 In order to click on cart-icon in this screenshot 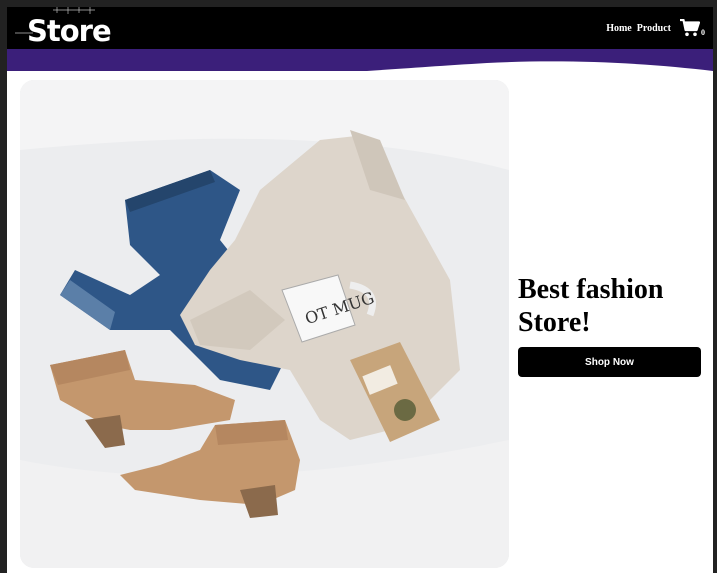, I will do `click(690, 28)`.